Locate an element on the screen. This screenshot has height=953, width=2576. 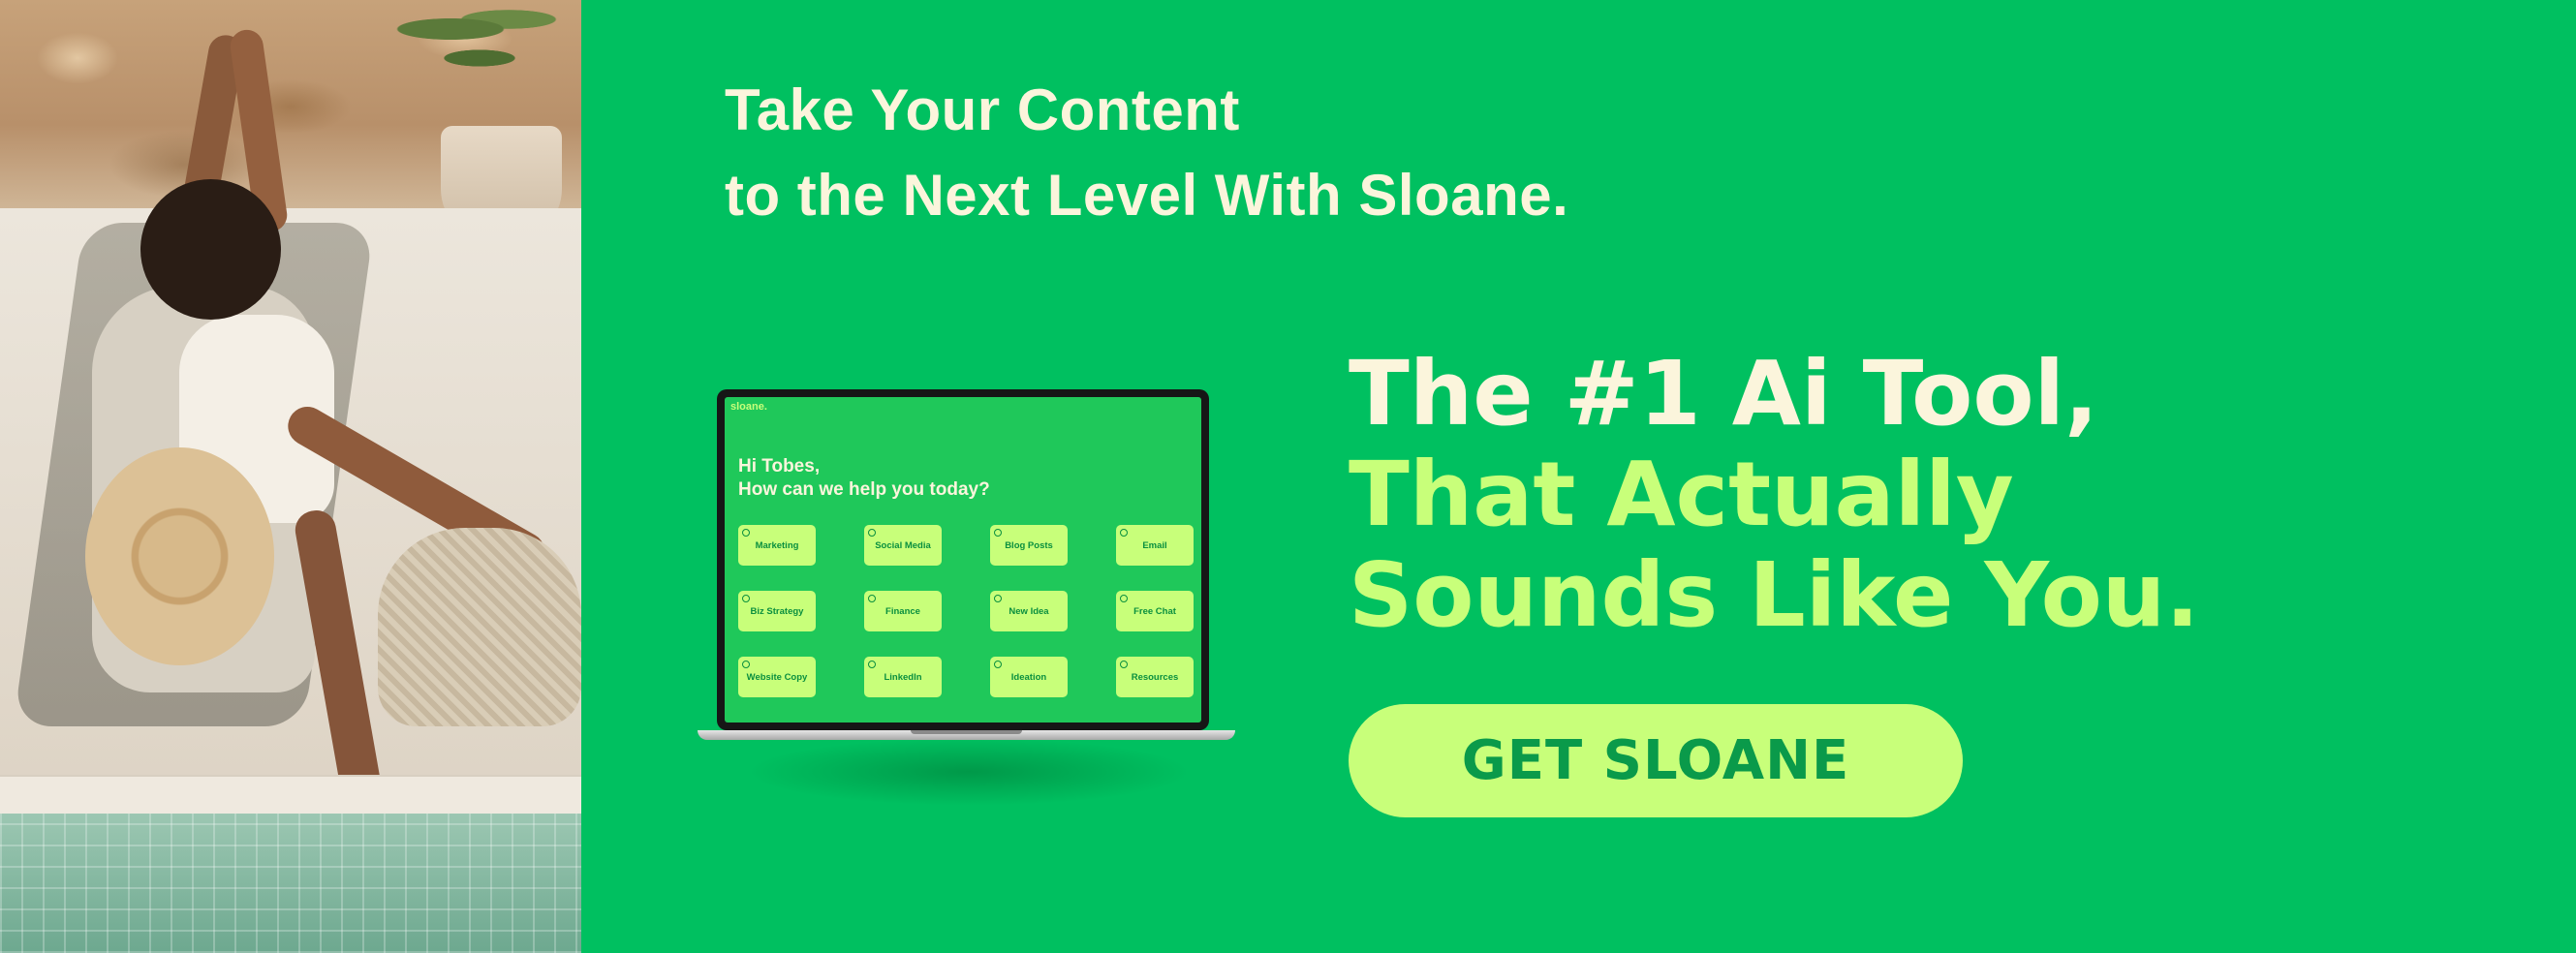
card-label: Ideation is located at coordinates (1028, 677).